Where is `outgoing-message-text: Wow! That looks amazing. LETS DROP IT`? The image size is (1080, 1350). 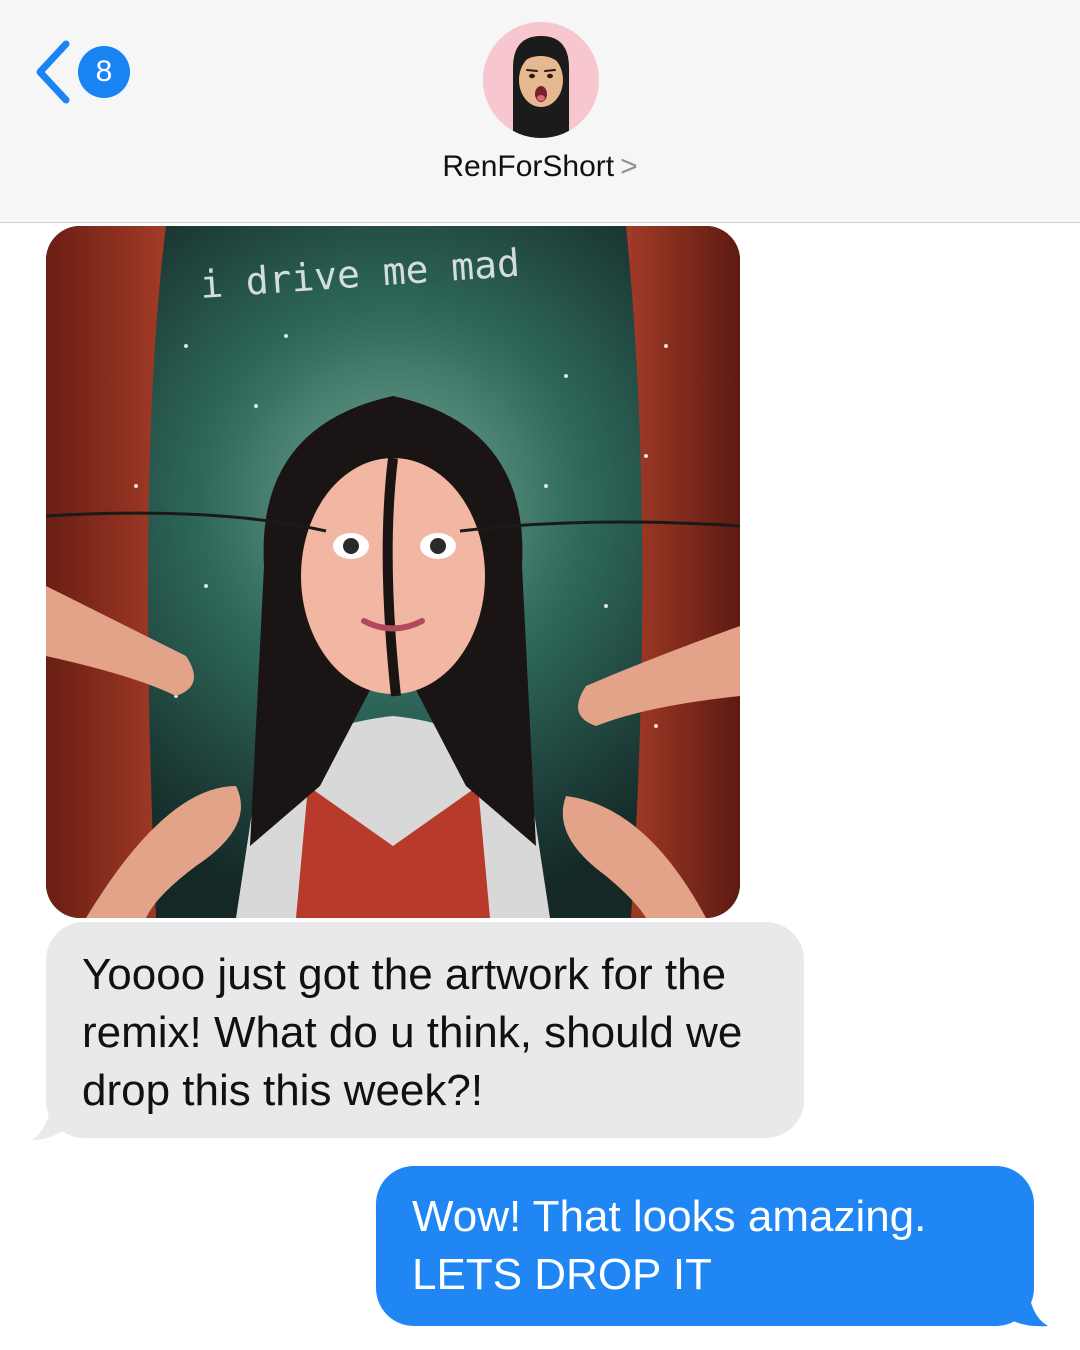
outgoing-message-text: Wow! That looks amazing. LETS DROP IT is located at coordinates (669, 1245).